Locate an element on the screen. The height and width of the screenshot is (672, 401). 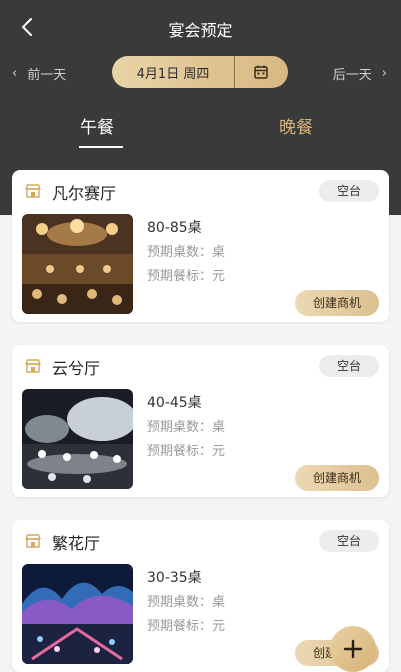
active-tab-indicator is located at coordinates (101, 147).